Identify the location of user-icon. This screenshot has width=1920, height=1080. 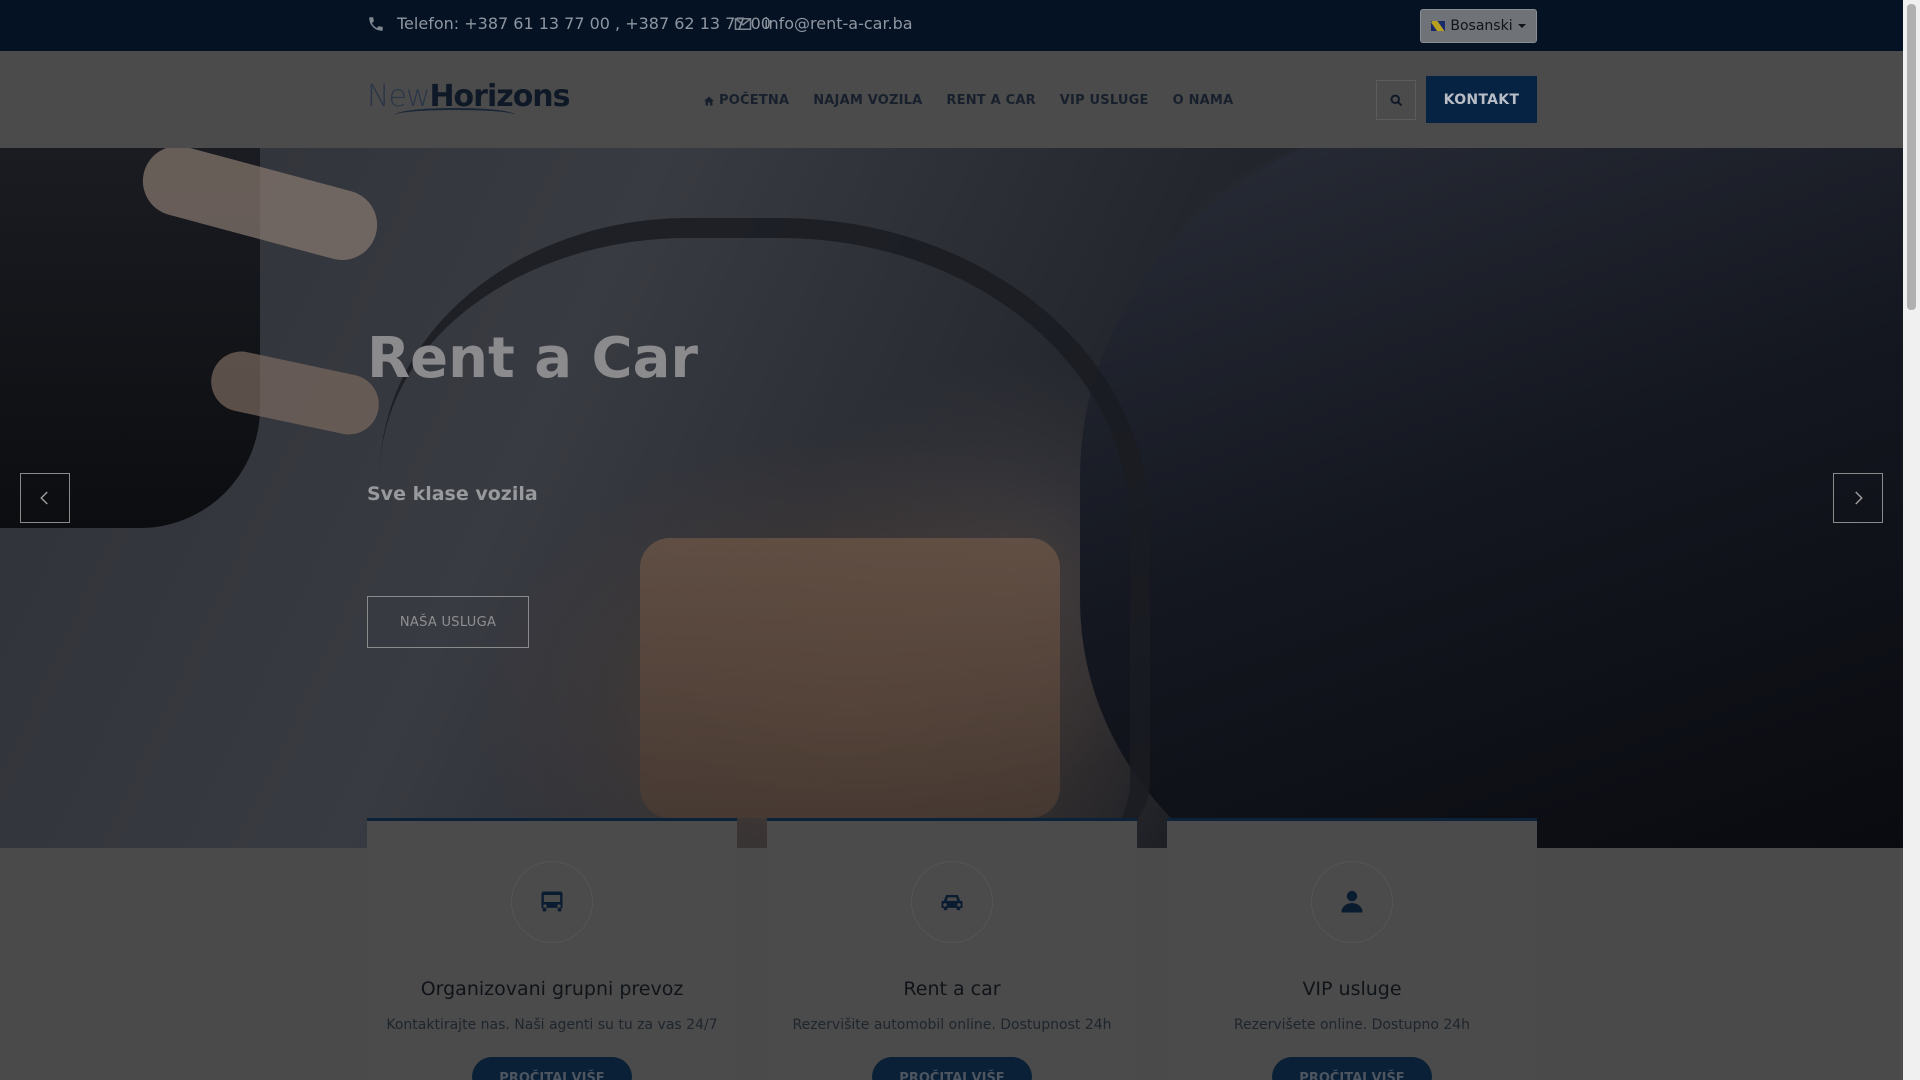
(1352, 901).